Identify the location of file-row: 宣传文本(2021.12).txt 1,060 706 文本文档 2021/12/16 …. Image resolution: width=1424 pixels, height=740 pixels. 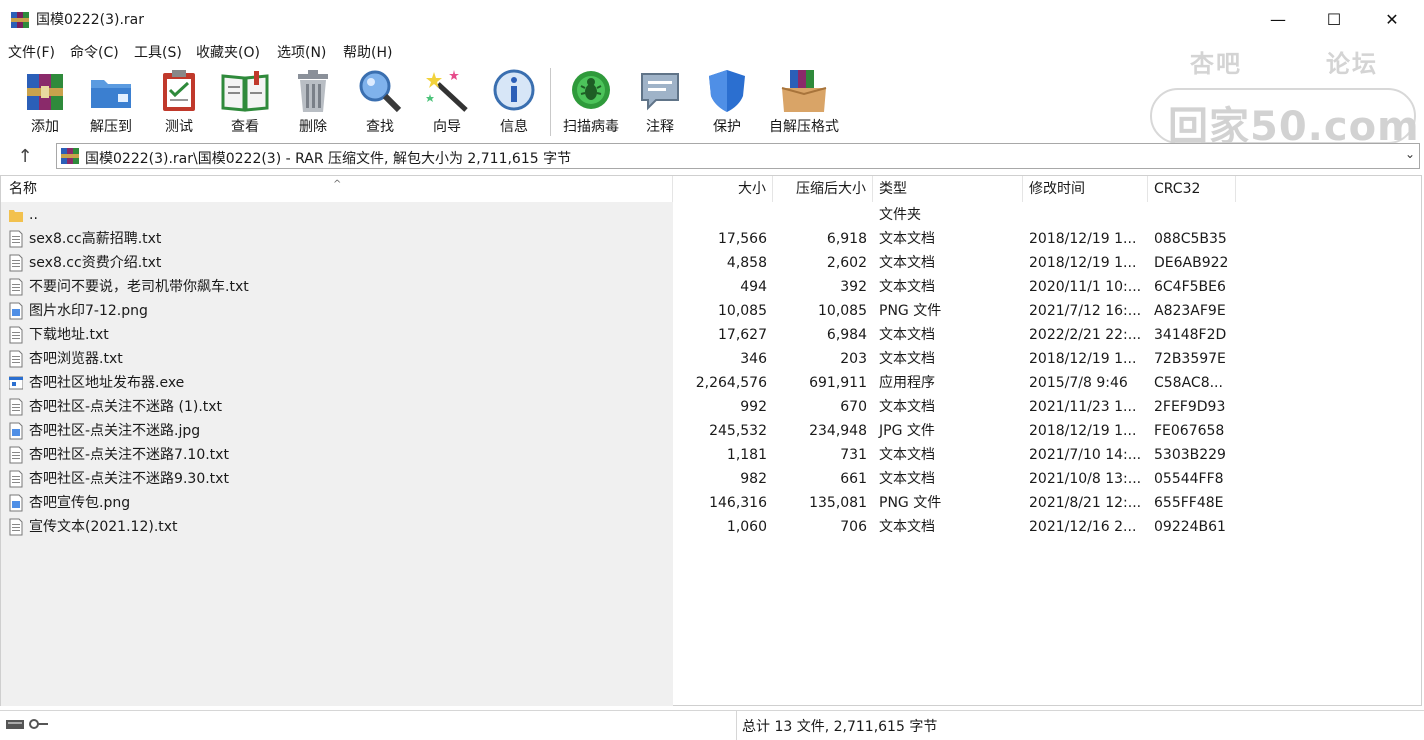
(711, 527).